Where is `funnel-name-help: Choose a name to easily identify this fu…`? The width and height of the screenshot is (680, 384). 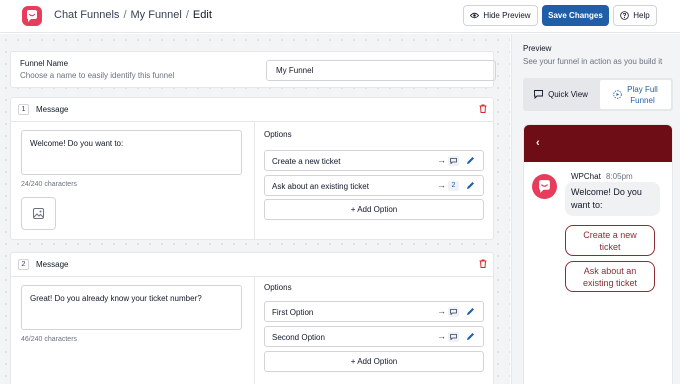 funnel-name-help: Choose a name to easily identify this fu… is located at coordinates (97, 75).